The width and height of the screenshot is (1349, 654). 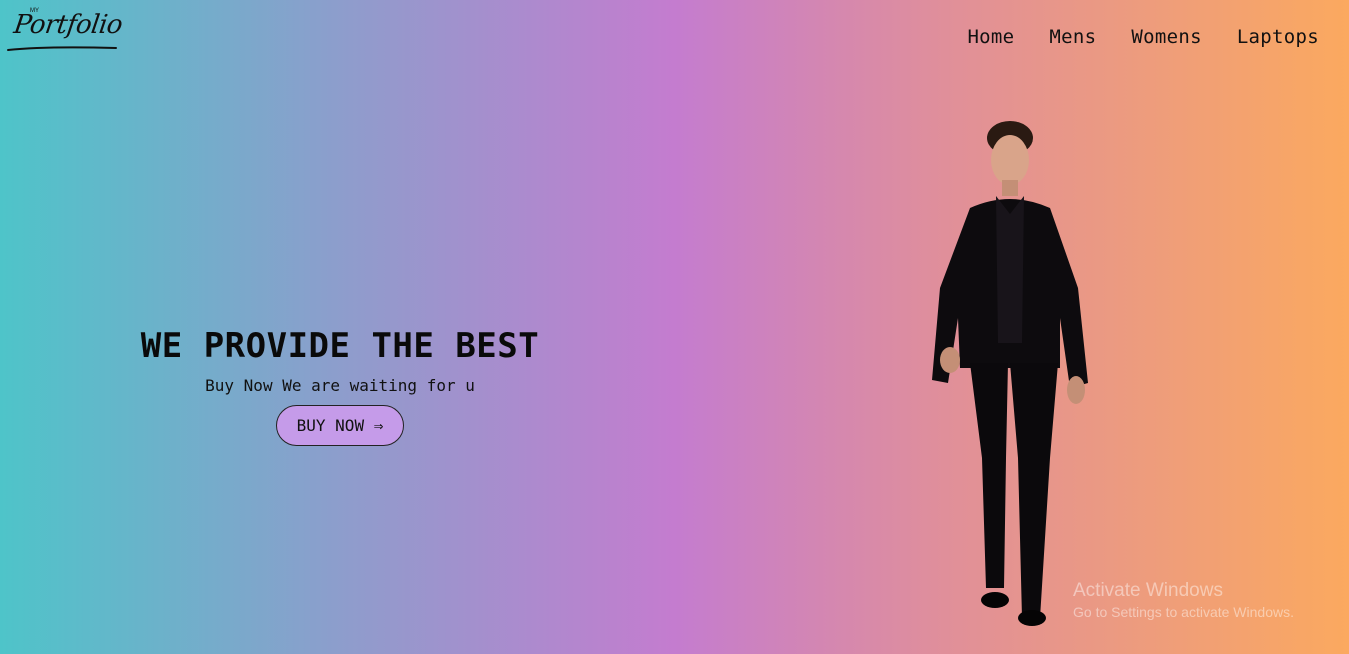 What do you see at coordinates (1278, 37) in the screenshot?
I see `nav-item-laptops: Laptops` at bounding box center [1278, 37].